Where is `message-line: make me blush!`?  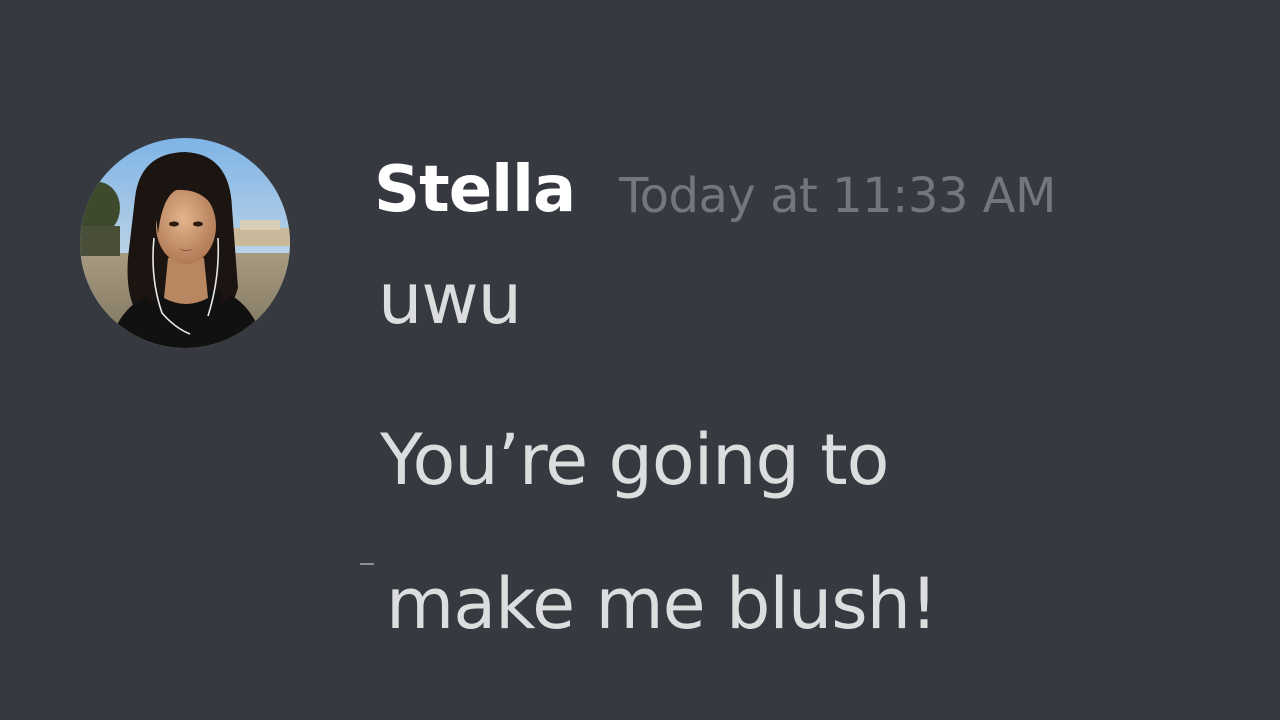 message-line: make me blush! is located at coordinates (662, 604).